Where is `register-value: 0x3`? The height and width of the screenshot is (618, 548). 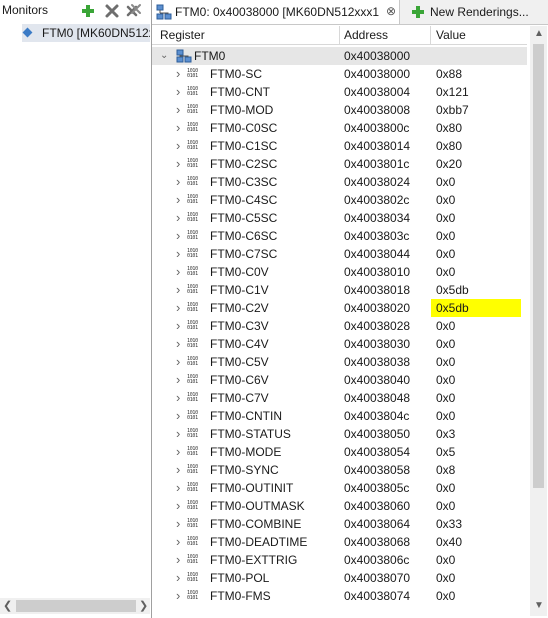
register-value: 0x3 is located at coordinates (445, 434).